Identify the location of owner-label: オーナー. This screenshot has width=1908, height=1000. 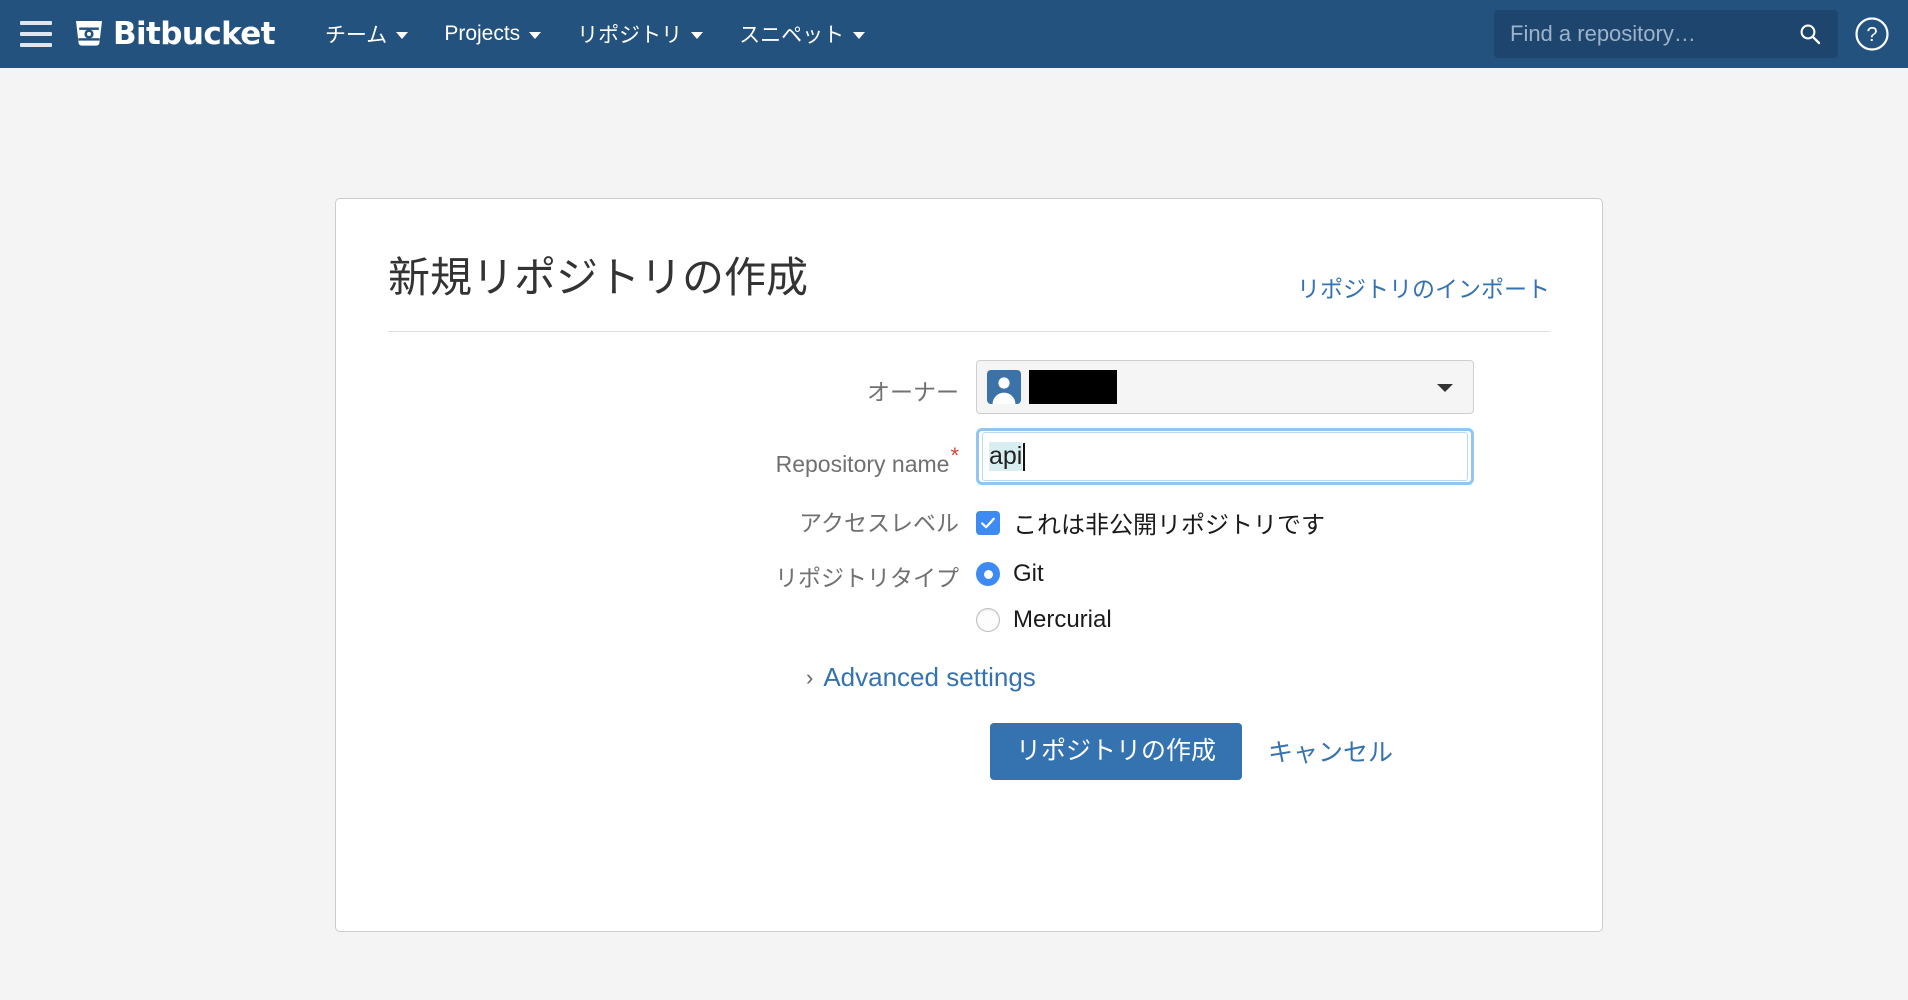
(913, 392).